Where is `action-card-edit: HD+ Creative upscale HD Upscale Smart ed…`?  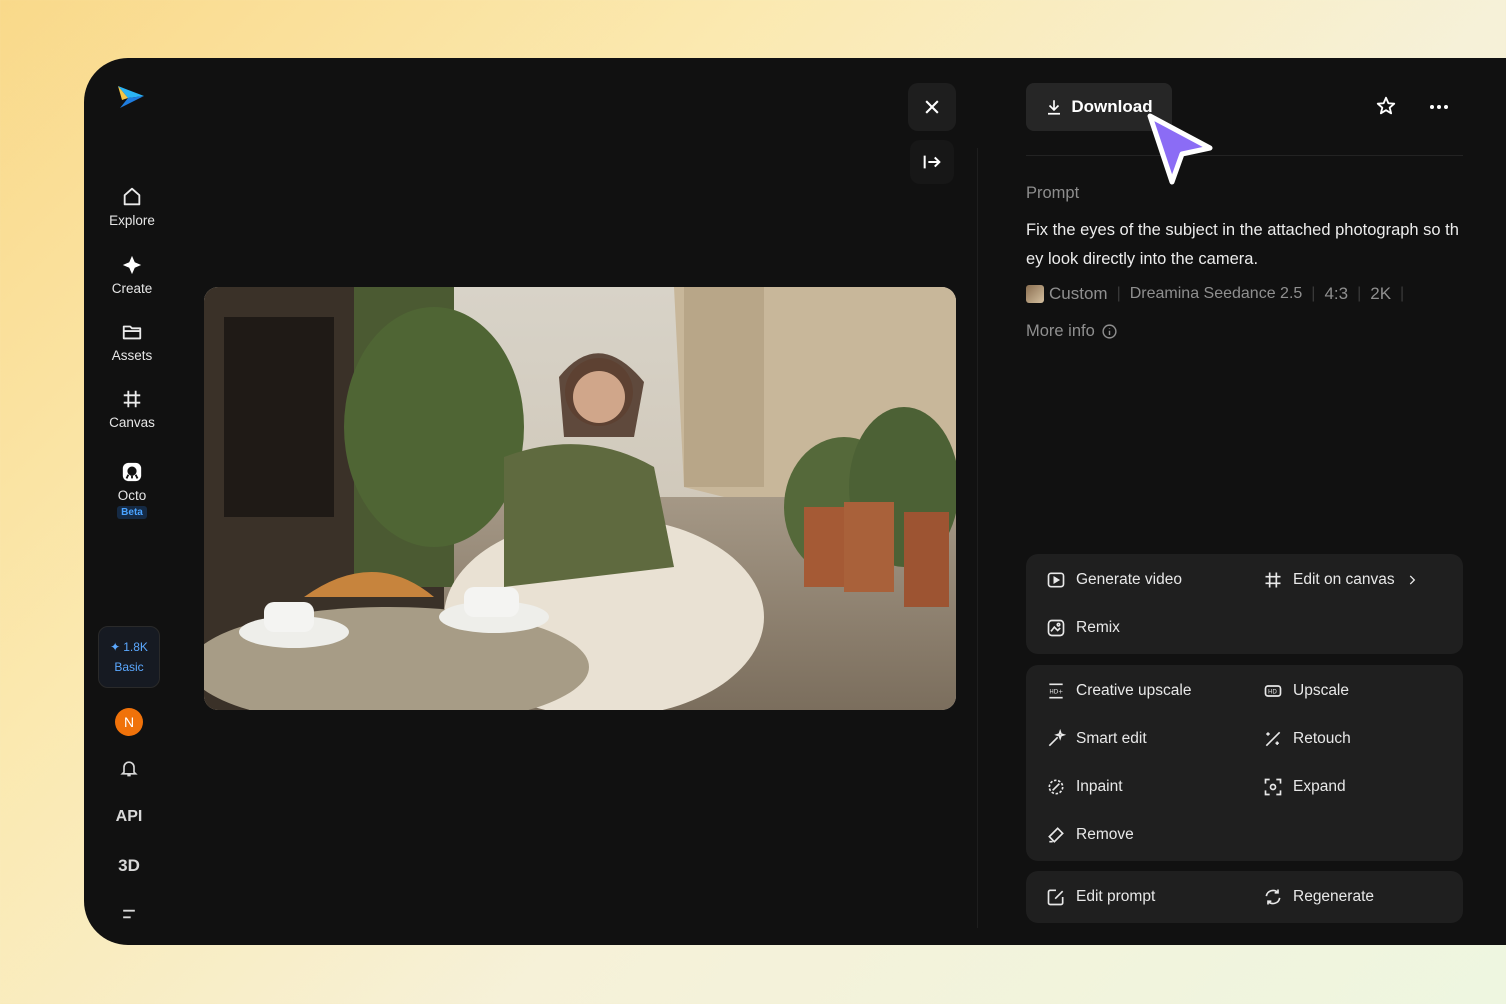 action-card-edit: HD+ Creative upscale HD Upscale Smart ed… is located at coordinates (1244, 763).